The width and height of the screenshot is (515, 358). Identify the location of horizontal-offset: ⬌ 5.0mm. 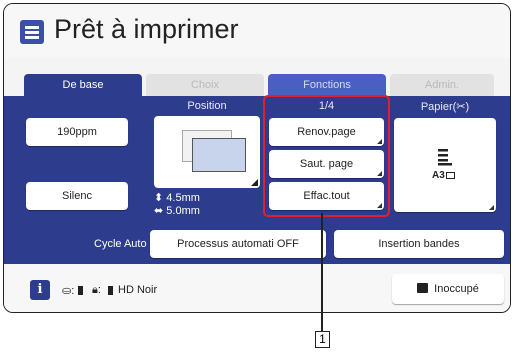
(177, 210).